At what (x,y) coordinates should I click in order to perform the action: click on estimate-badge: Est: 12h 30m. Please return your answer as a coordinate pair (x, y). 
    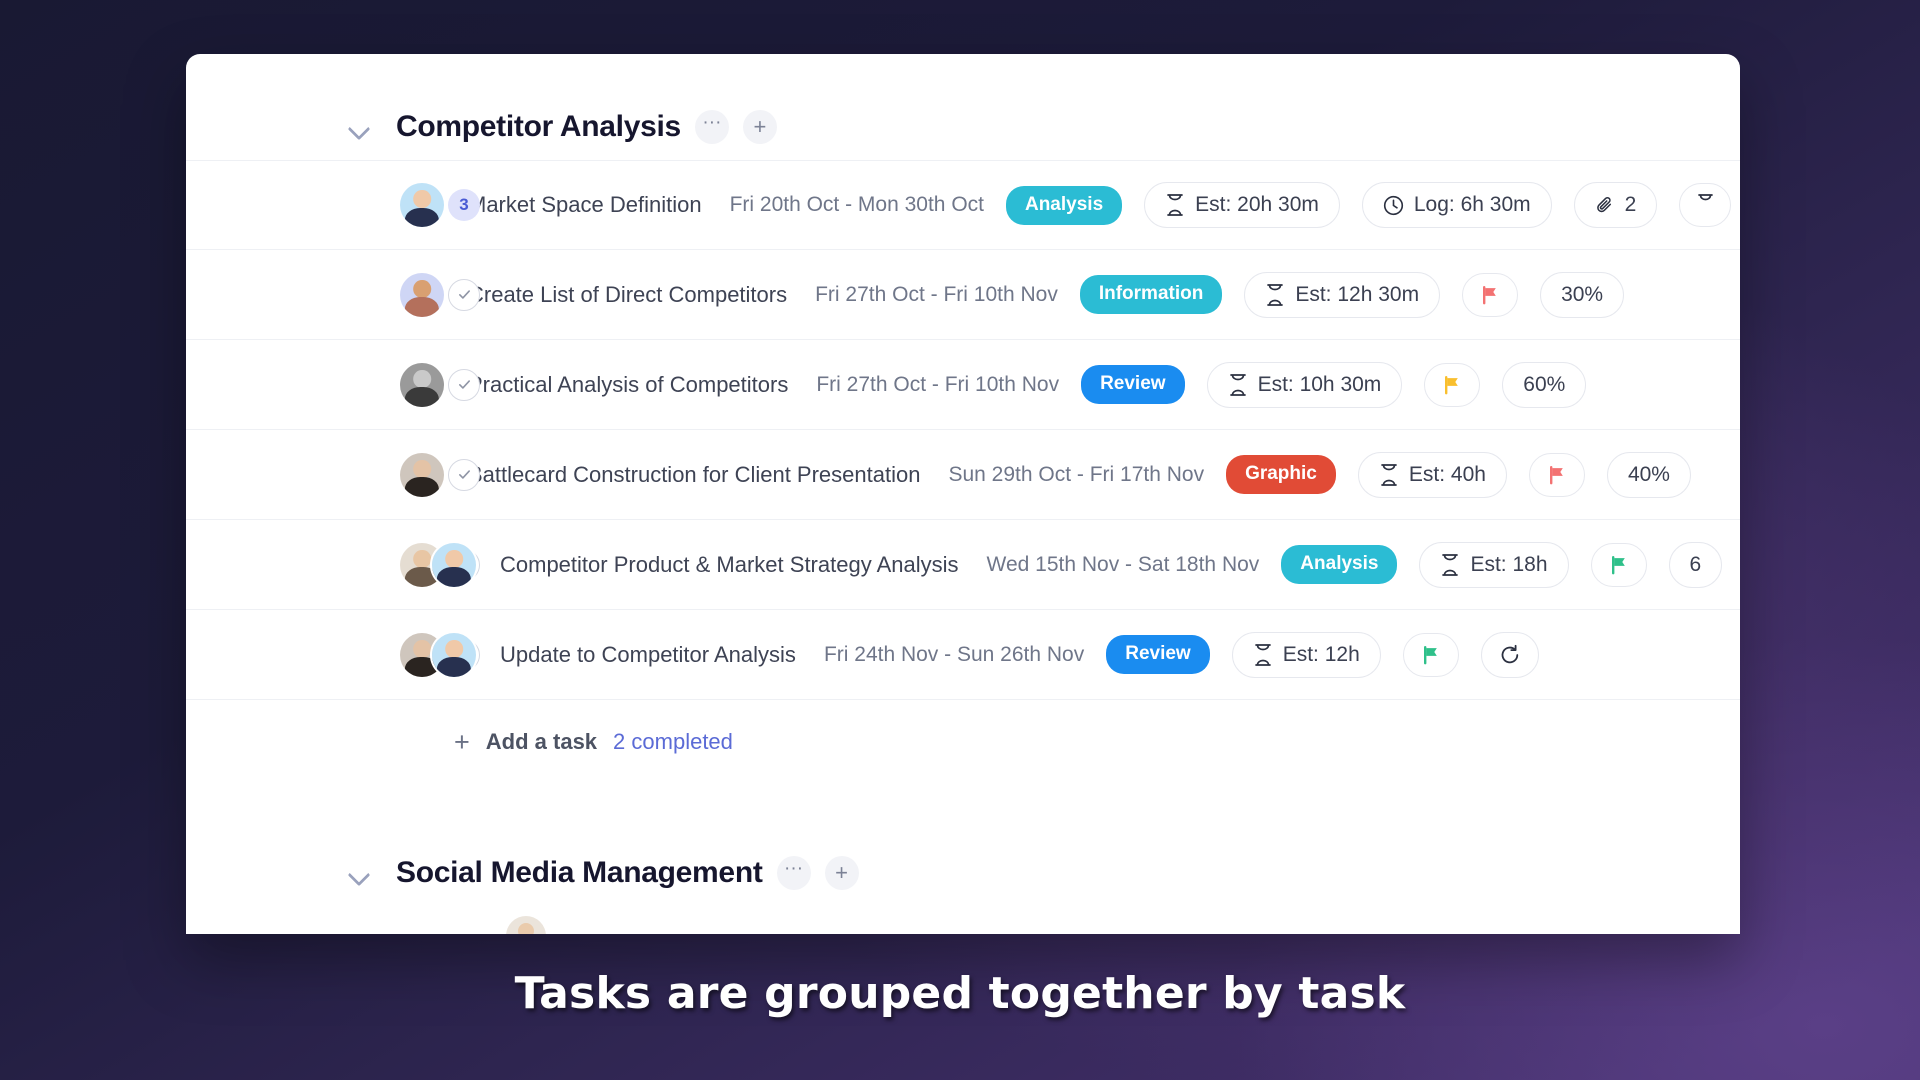
    Looking at the image, I should click on (1342, 294).